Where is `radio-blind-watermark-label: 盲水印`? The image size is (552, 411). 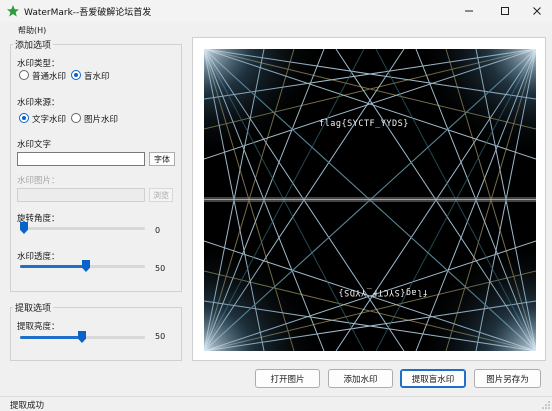 radio-blind-watermark-label: 盲水印 is located at coordinates (97, 76).